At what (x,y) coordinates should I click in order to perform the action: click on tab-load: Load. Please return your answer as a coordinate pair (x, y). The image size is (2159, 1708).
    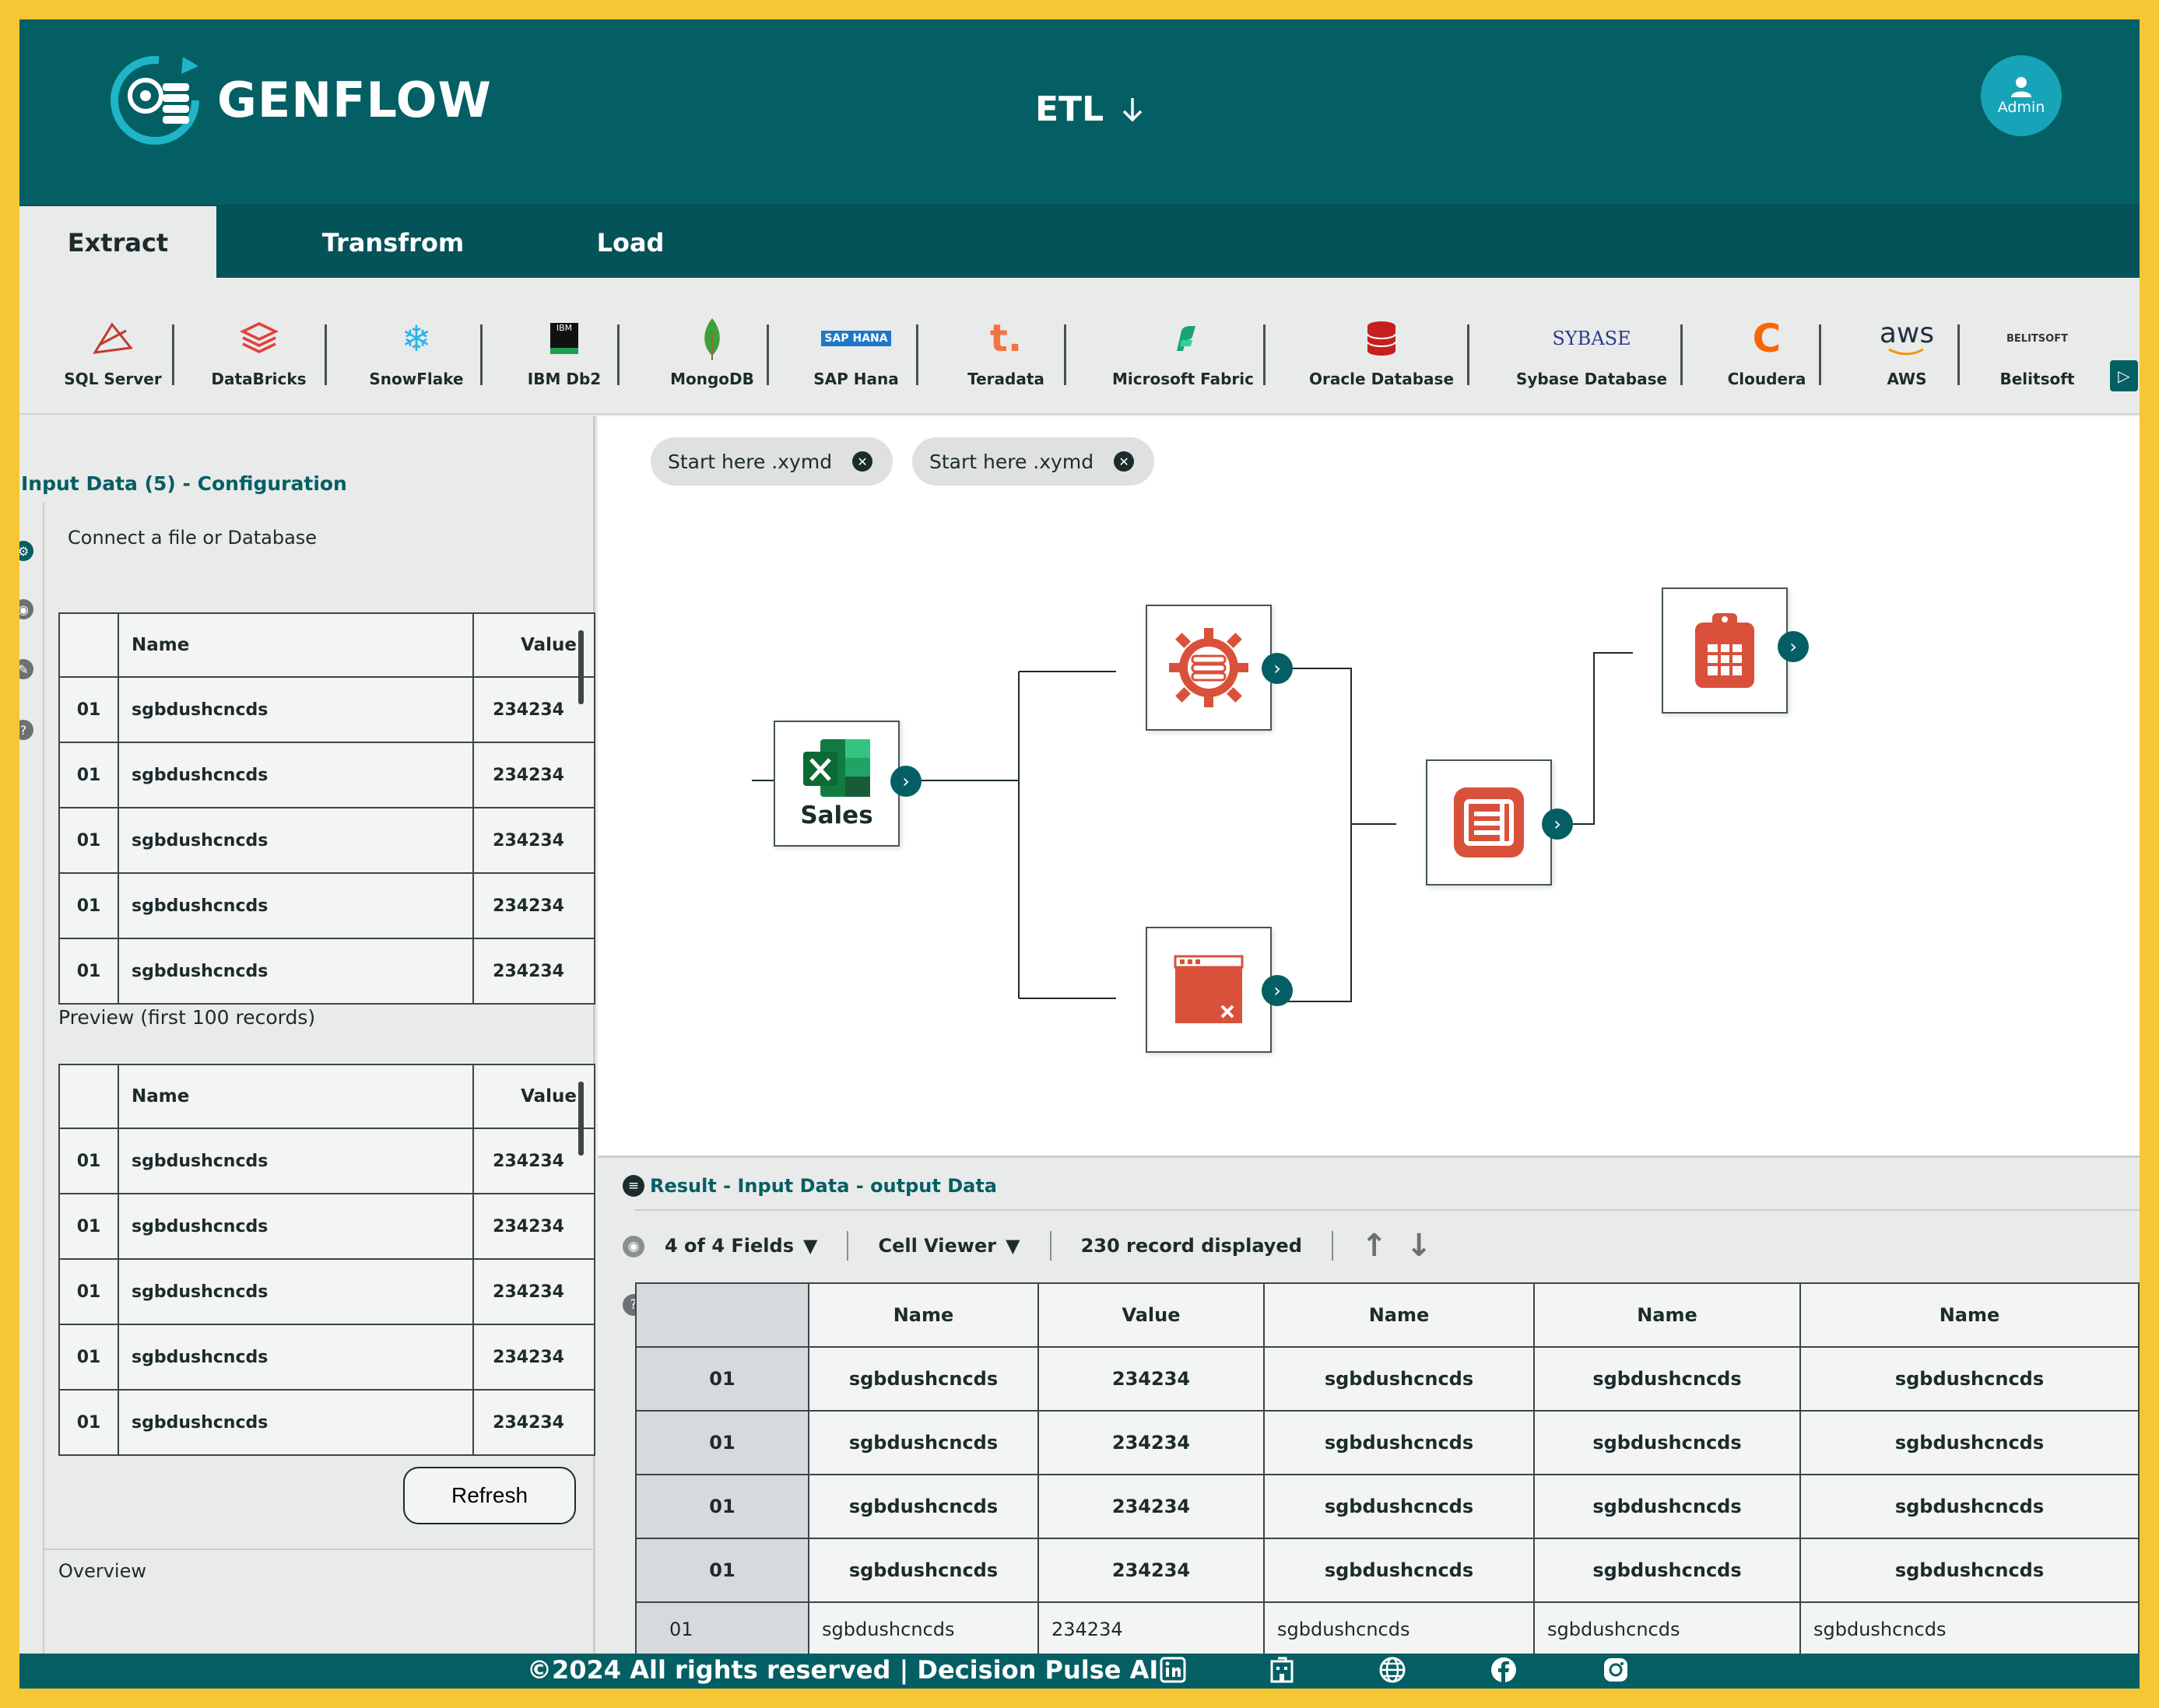
    Looking at the image, I should click on (630, 243).